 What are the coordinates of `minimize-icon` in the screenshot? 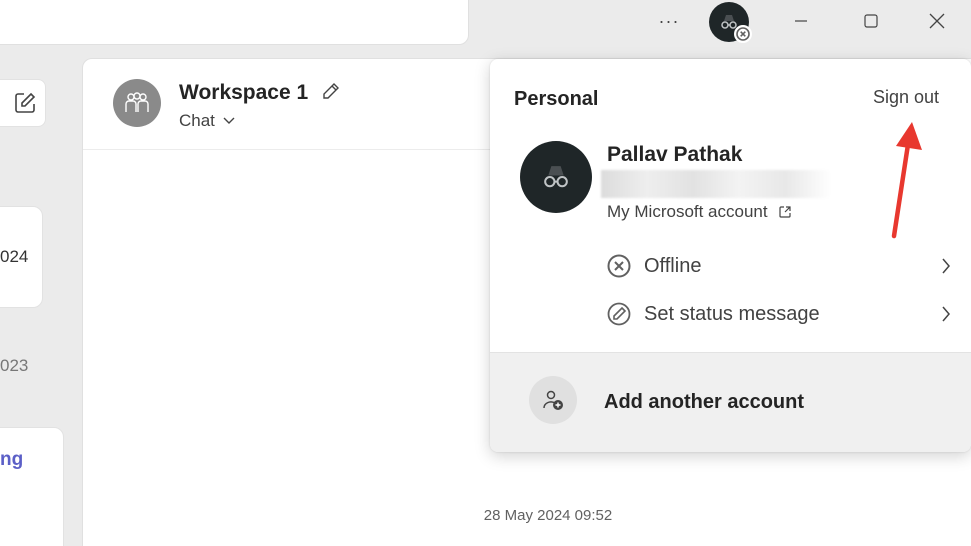 It's located at (801, 21).